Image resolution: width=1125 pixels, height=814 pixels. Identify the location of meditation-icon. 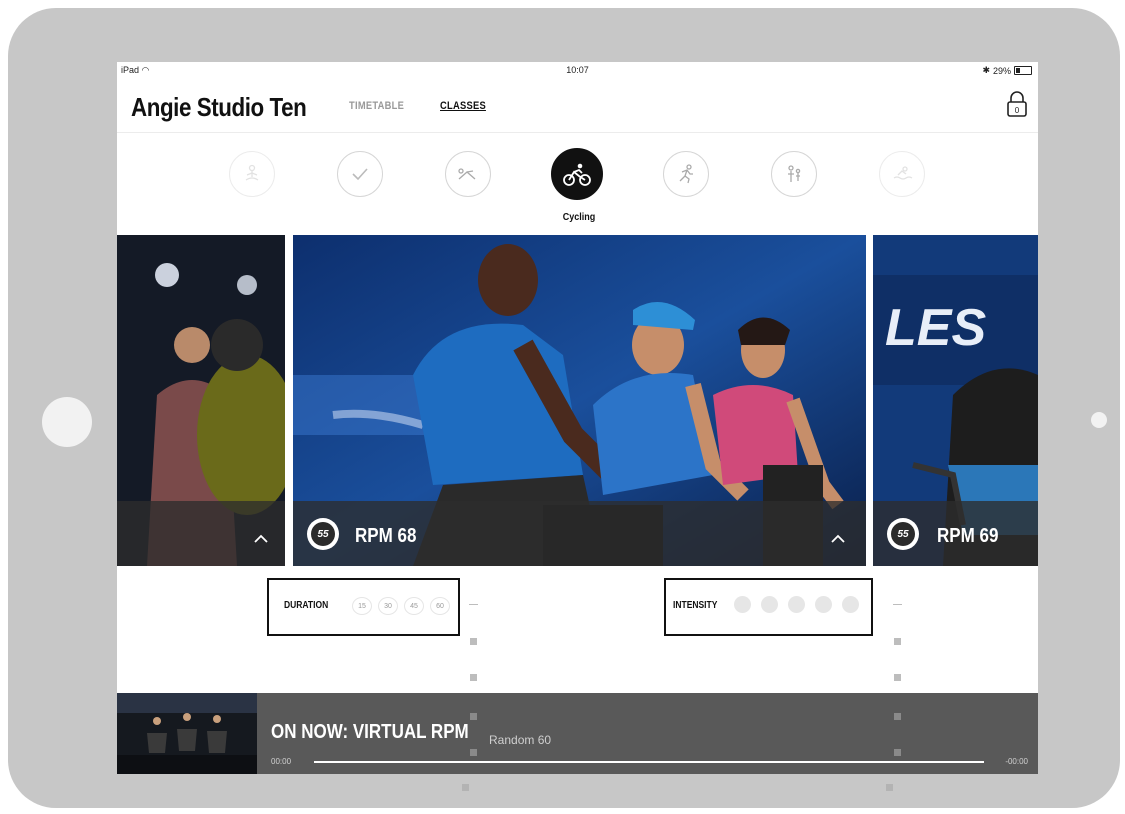
(252, 172).